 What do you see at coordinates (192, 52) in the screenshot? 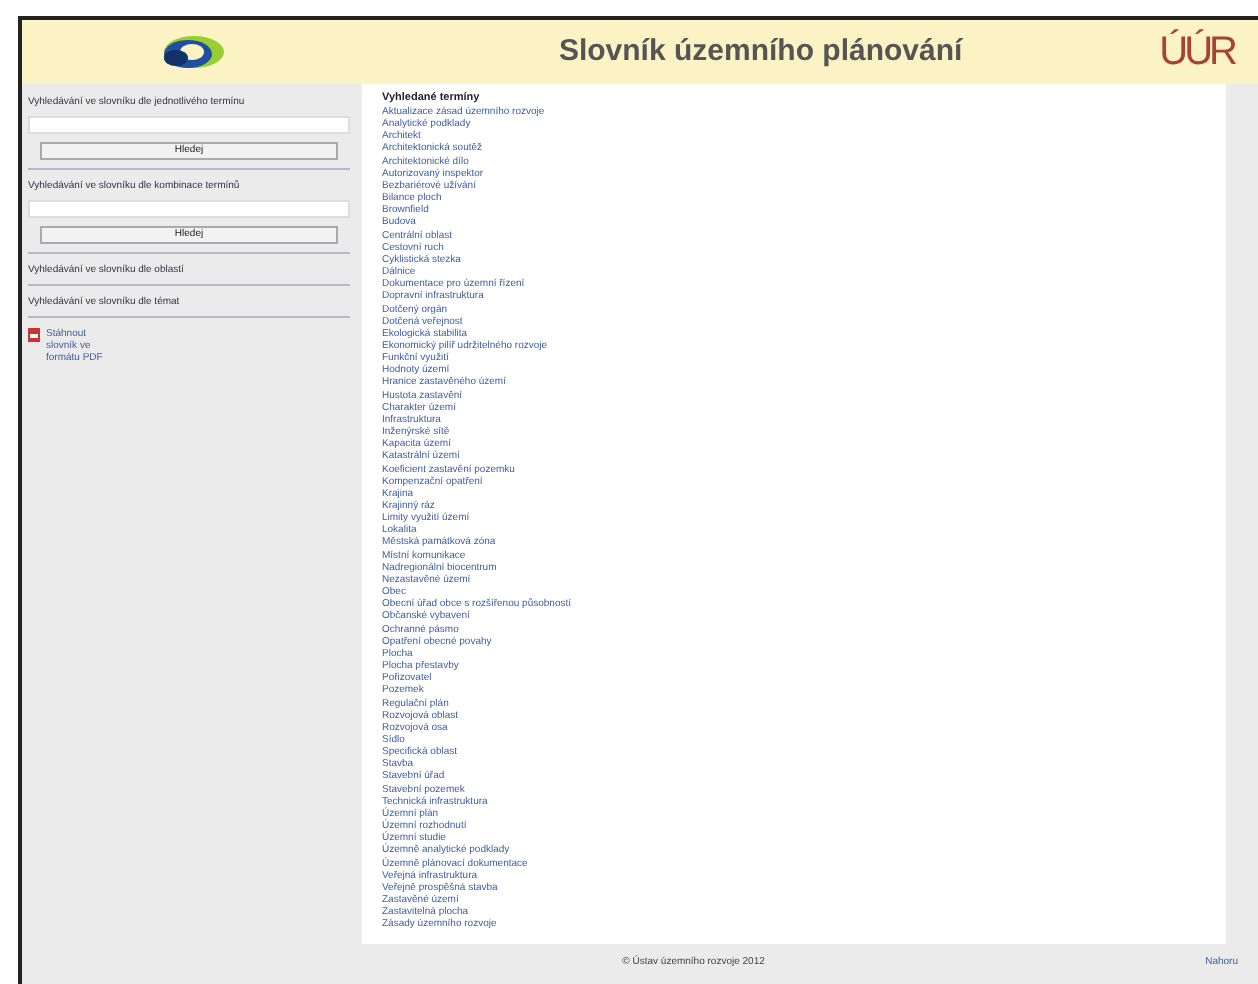
I see `logo-icon` at bounding box center [192, 52].